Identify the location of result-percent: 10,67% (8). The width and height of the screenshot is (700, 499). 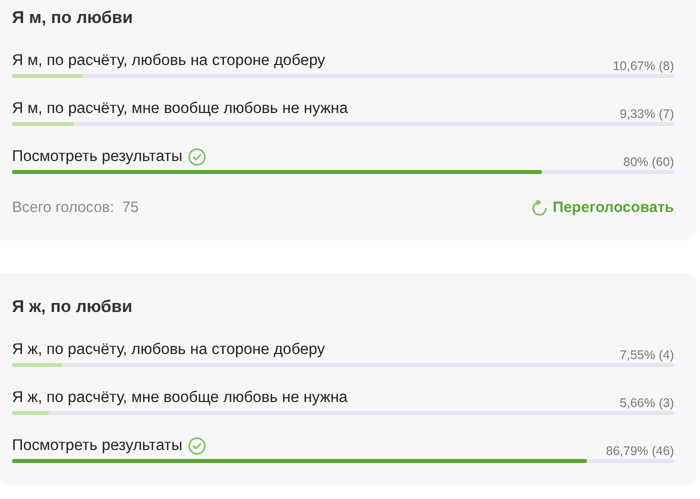
(643, 66).